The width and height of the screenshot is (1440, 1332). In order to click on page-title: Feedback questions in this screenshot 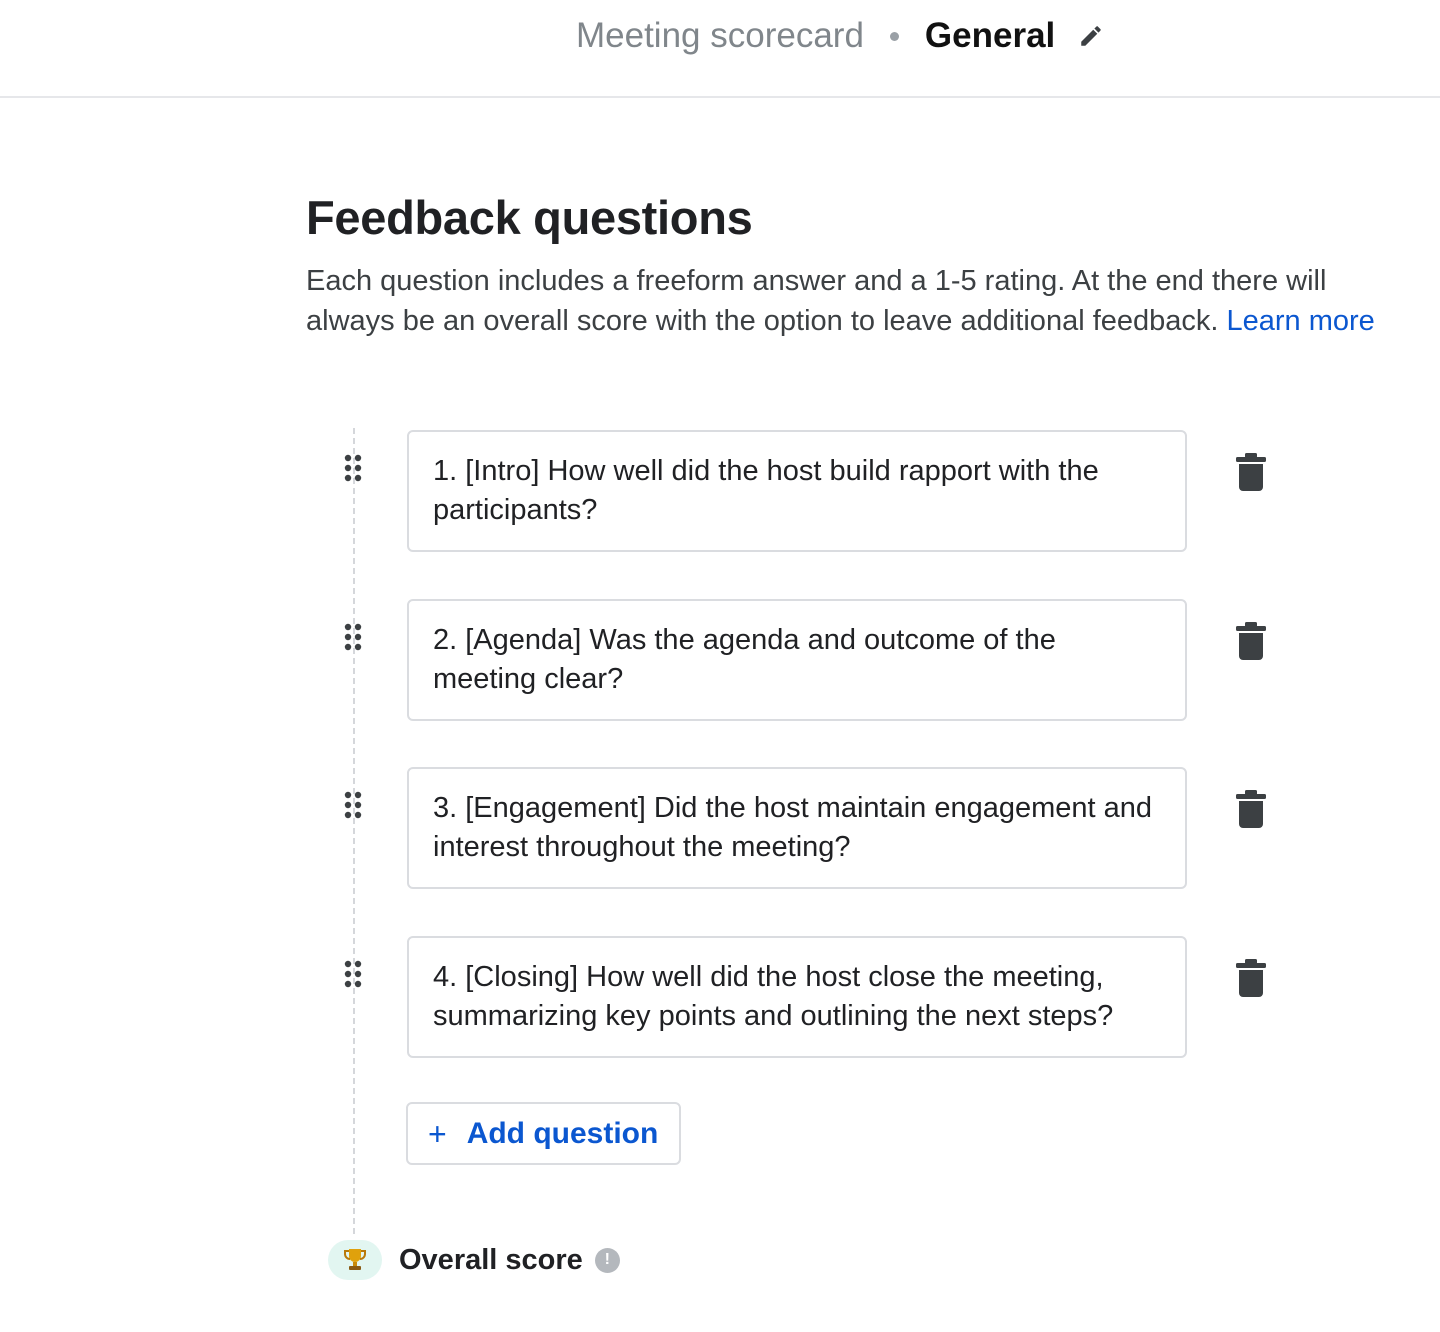, I will do `click(529, 217)`.